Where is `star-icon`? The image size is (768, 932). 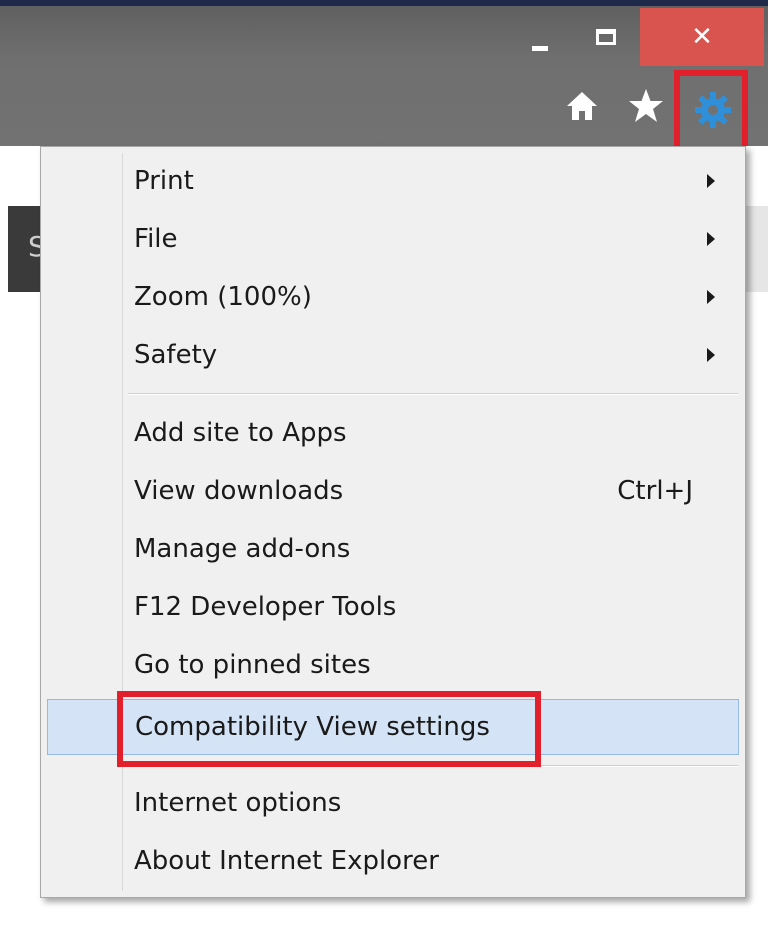 star-icon is located at coordinates (646, 106).